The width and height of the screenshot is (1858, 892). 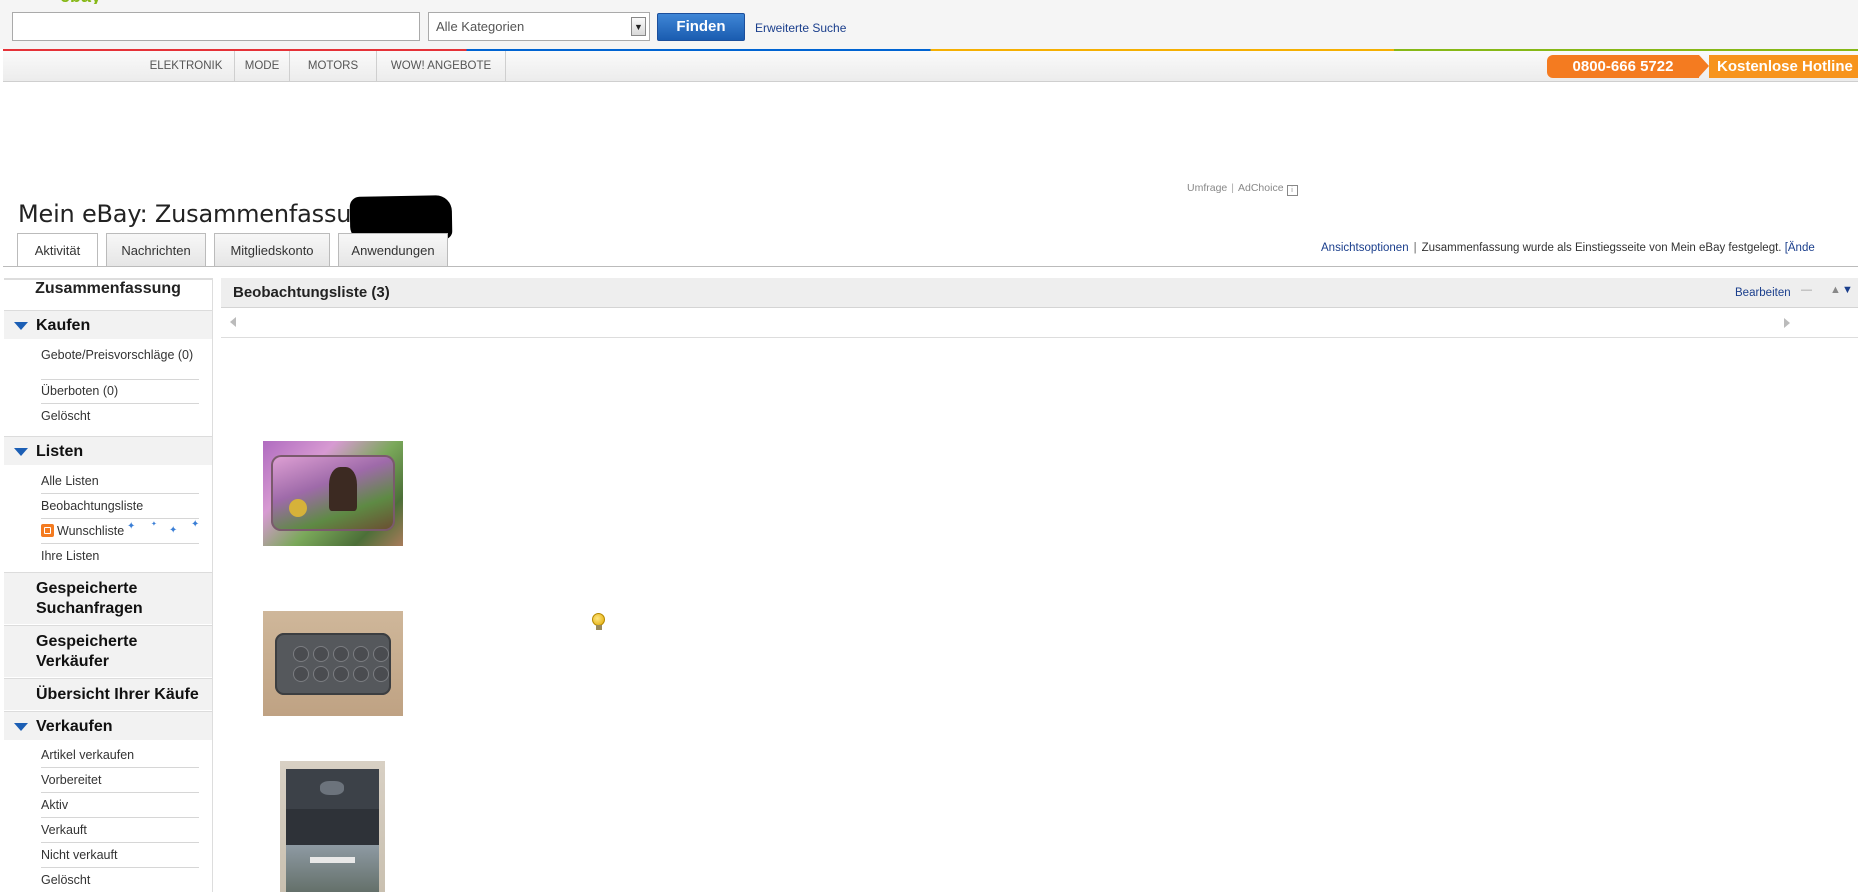 I want to click on sidebar-item-saved-searches: Gespeicherte Suchanfragen, so click(x=108, y=598).